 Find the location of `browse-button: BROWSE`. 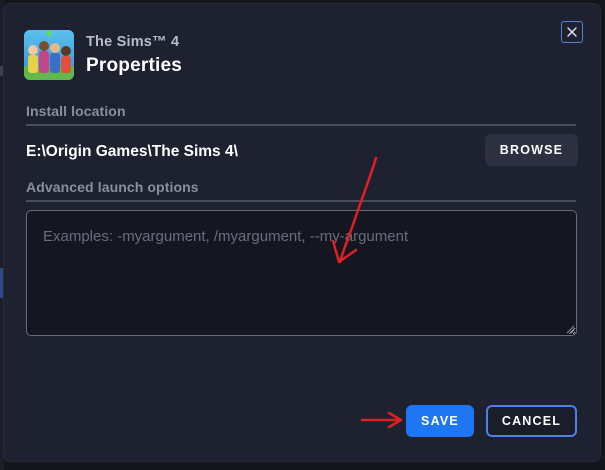

browse-button: BROWSE is located at coordinates (531, 150).